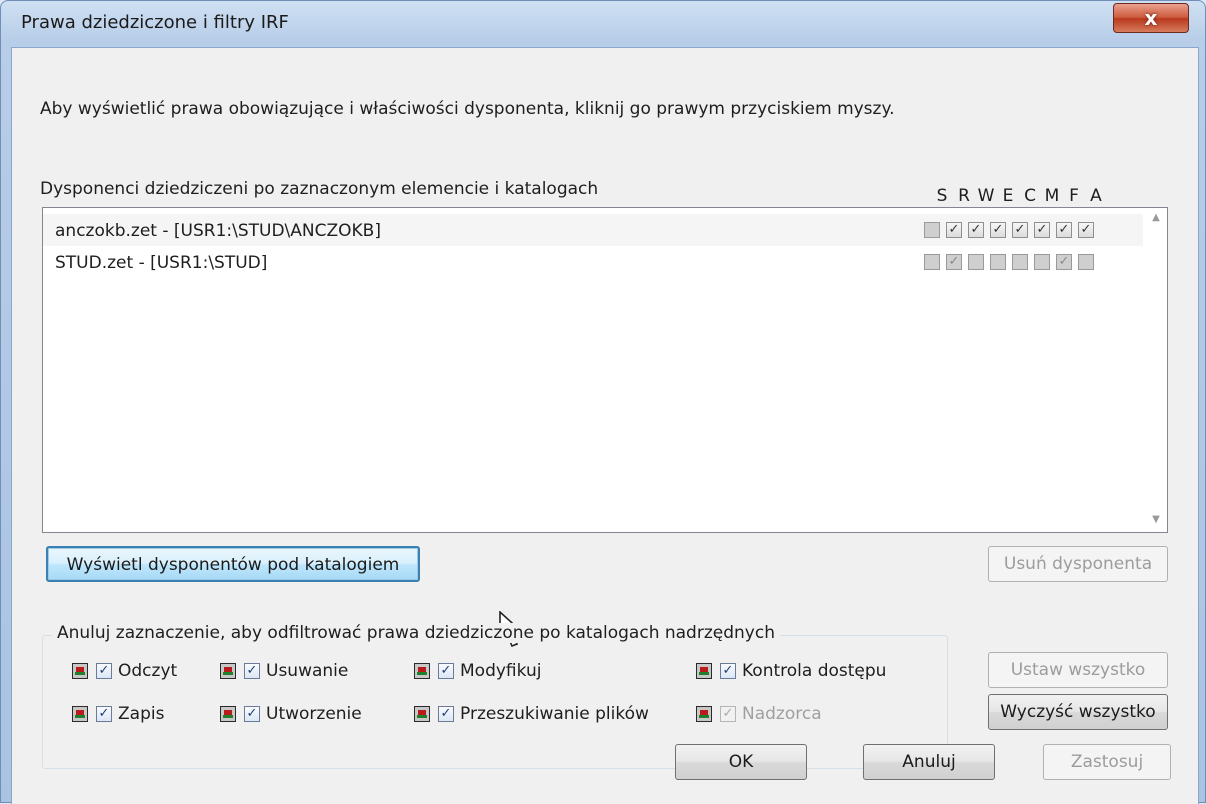 The width and height of the screenshot is (1206, 804). Describe the element at coordinates (728, 671) in the screenshot. I see `checkbox-kontrola-dostepu: ✓` at that location.